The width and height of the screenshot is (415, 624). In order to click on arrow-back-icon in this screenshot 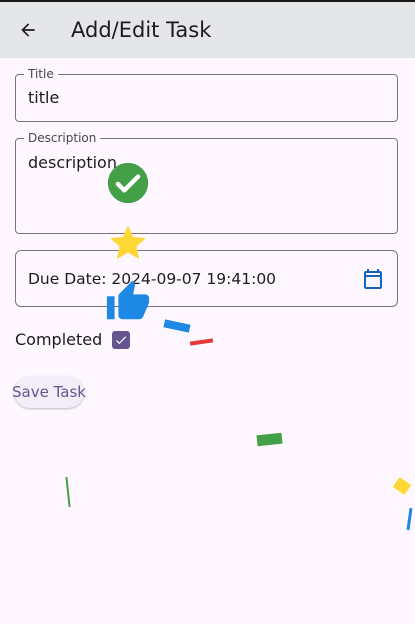, I will do `click(28, 30)`.